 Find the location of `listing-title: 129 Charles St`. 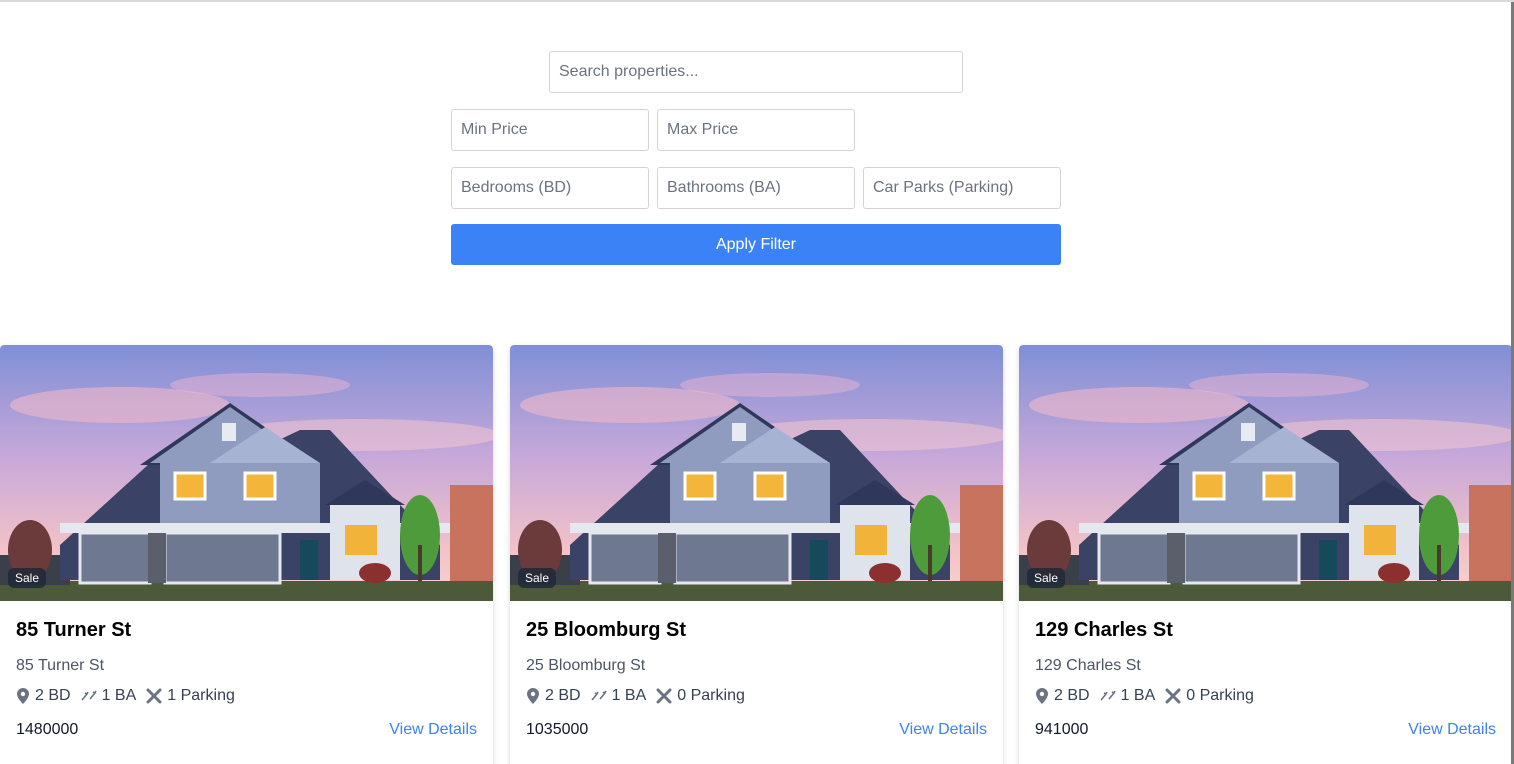

listing-title: 129 Charles St is located at coordinates (1104, 630).